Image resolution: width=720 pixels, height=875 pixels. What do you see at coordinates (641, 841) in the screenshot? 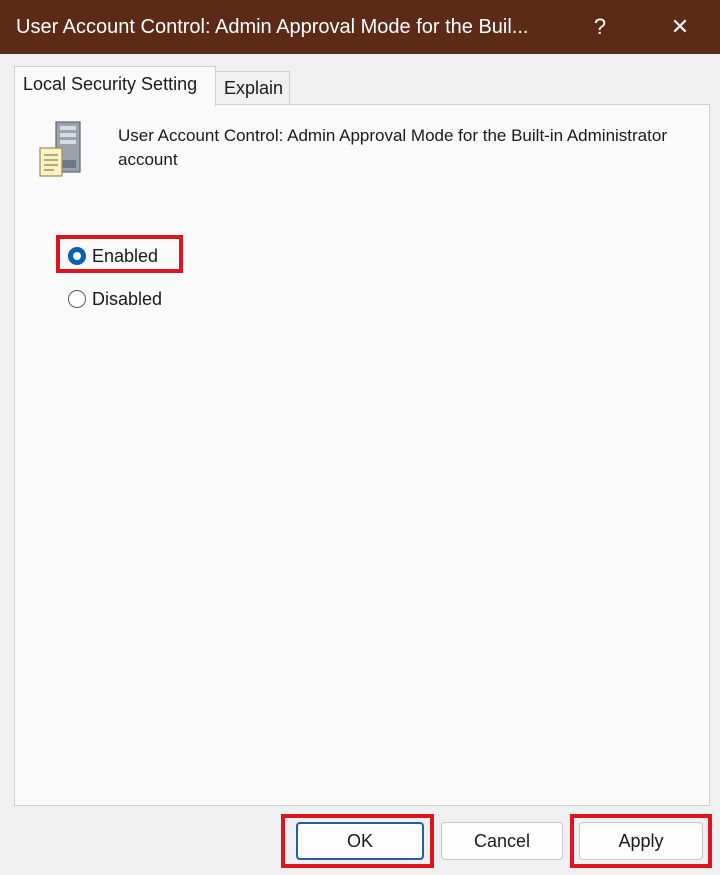
I see `apply-button: Apply` at bounding box center [641, 841].